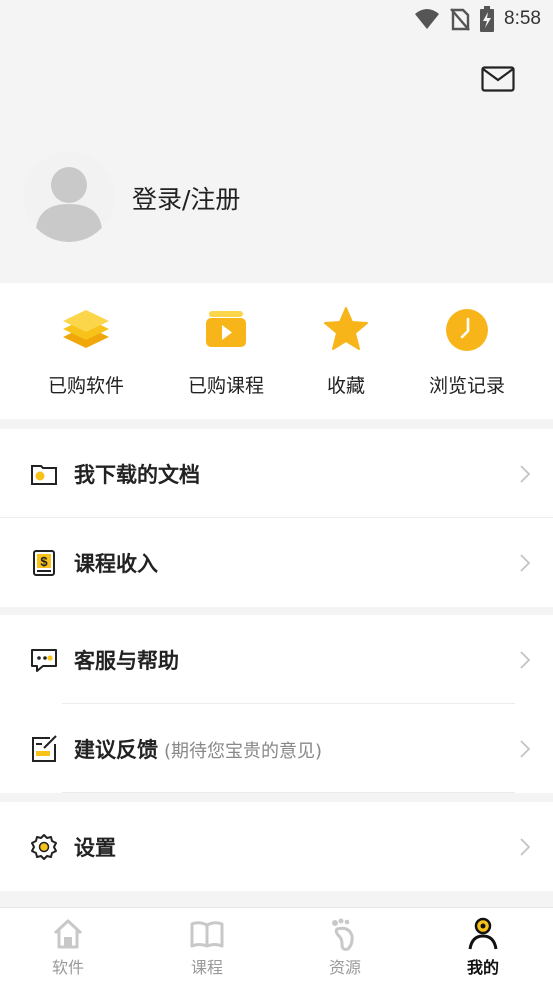  I want to click on nav-tab-software: 软件, so click(68, 947).